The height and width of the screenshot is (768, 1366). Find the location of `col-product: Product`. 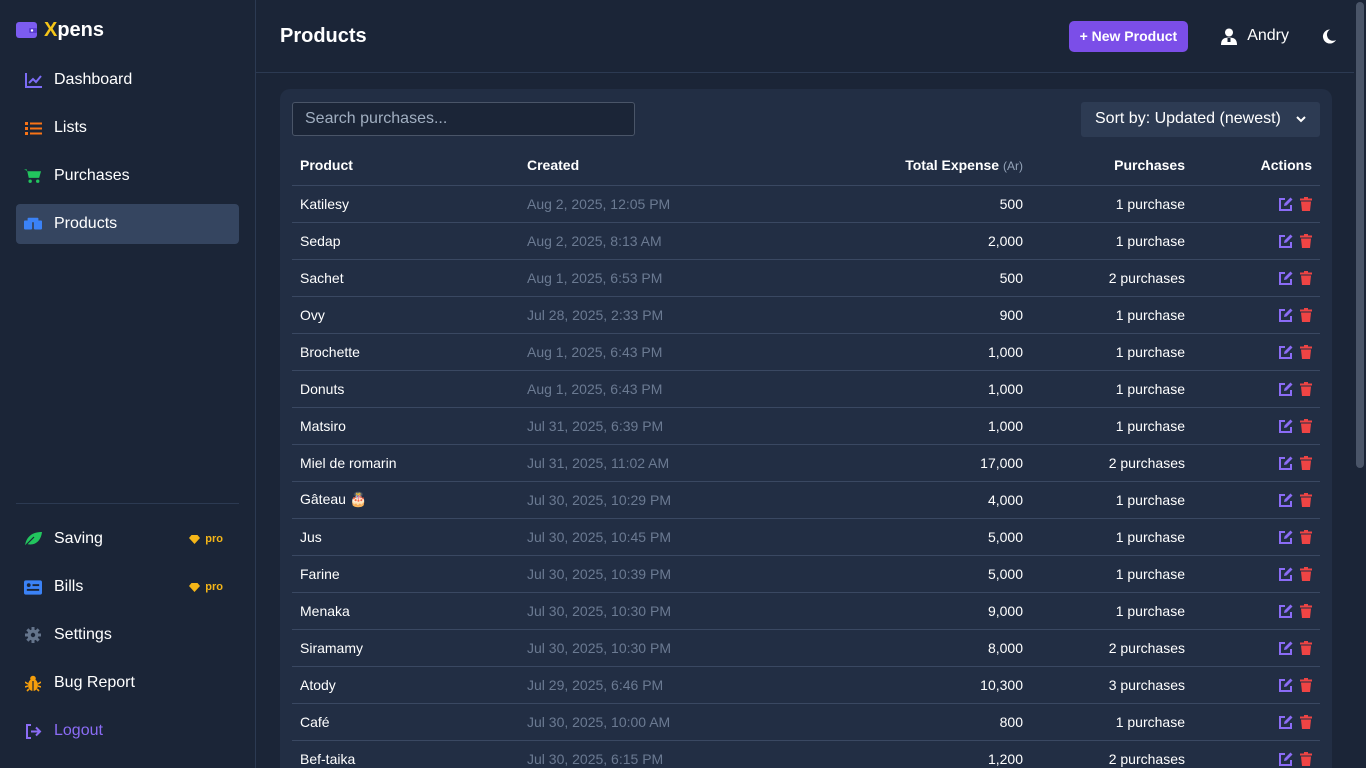

col-product: Product is located at coordinates (405, 165).